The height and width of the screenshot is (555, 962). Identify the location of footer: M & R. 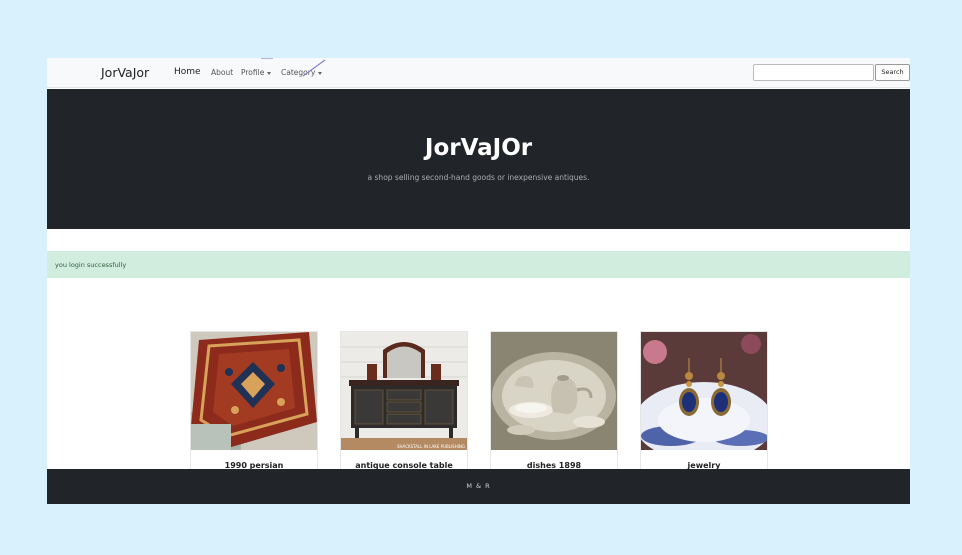
(478, 486).